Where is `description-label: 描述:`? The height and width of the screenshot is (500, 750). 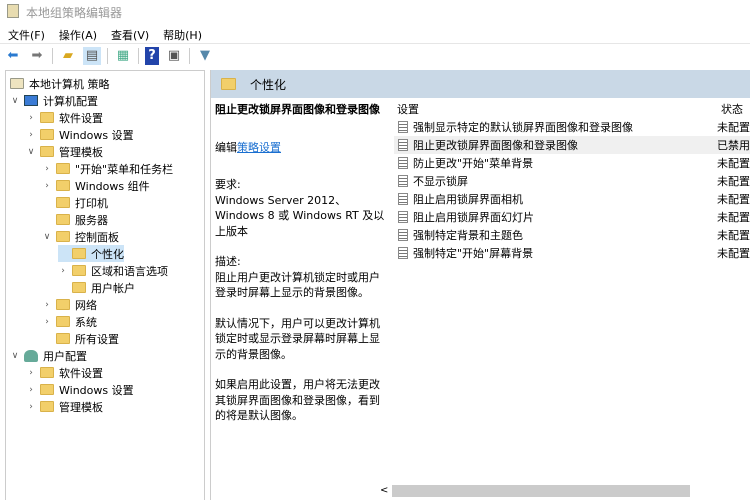
description-label: 描述: is located at coordinates (228, 261).